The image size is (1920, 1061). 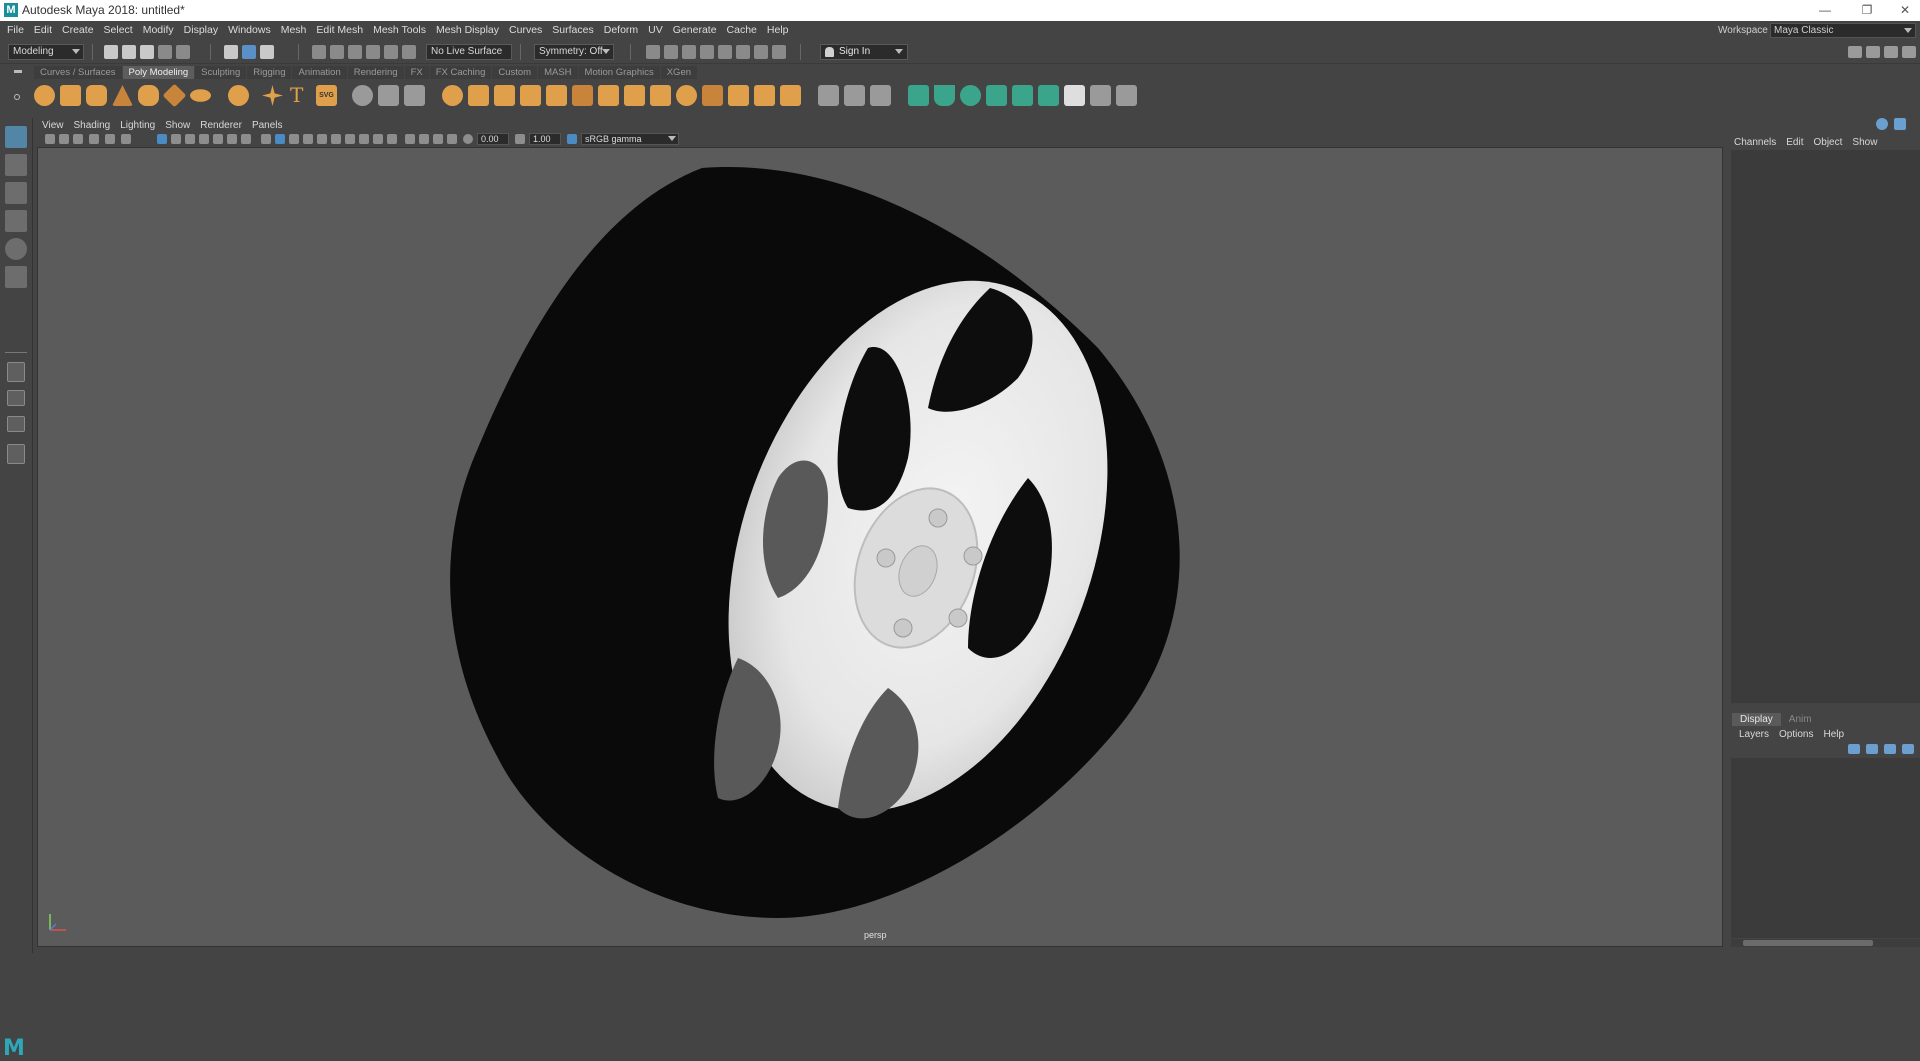 What do you see at coordinates (410, 139) in the screenshot?
I see `isolate-select-icon` at bounding box center [410, 139].